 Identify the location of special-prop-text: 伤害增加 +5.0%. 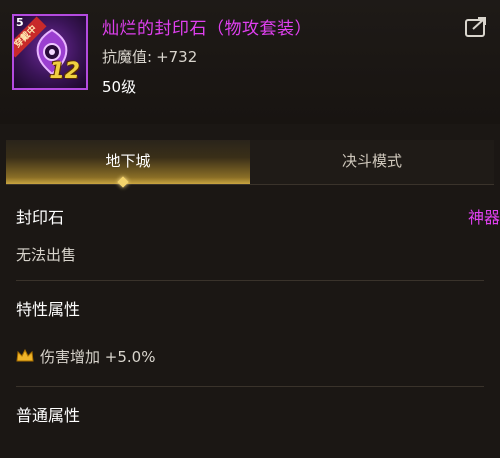
(98, 357).